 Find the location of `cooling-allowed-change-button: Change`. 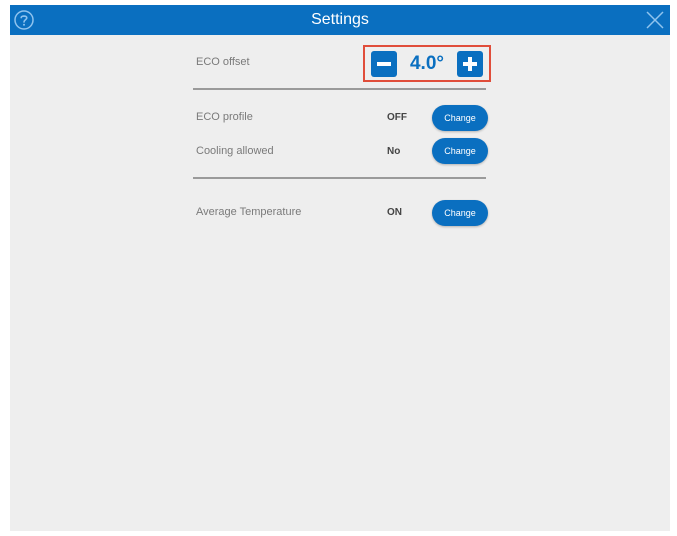

cooling-allowed-change-button: Change is located at coordinates (460, 151).